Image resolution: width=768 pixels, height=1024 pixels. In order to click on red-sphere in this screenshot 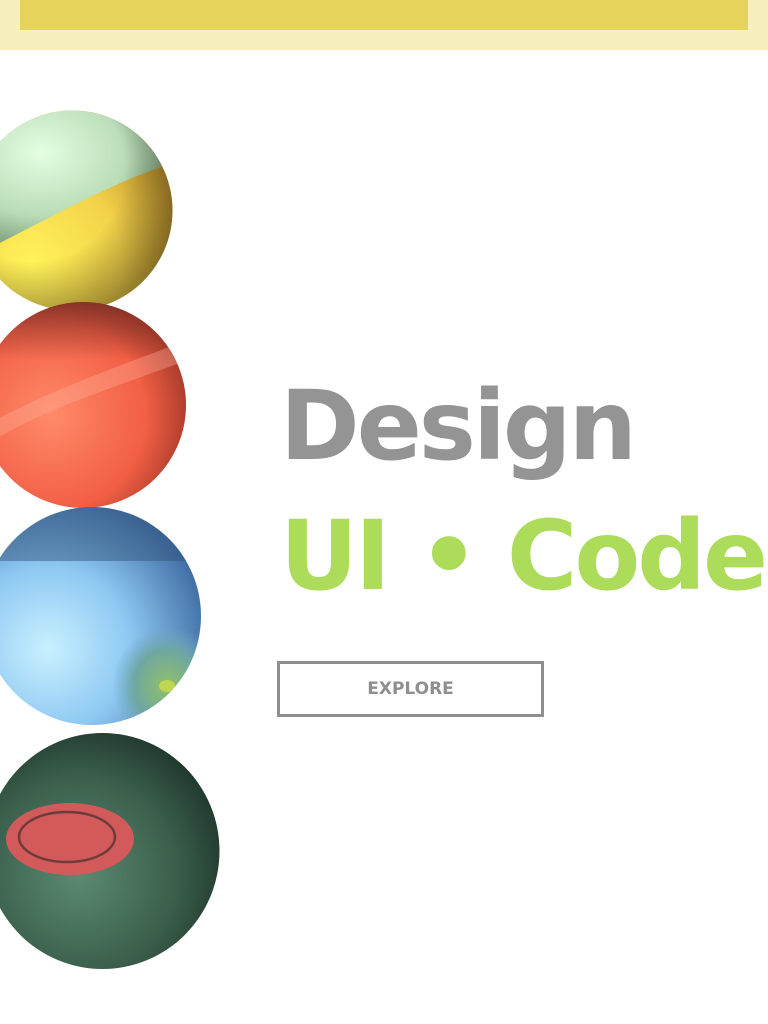, I will do `click(93, 405)`.